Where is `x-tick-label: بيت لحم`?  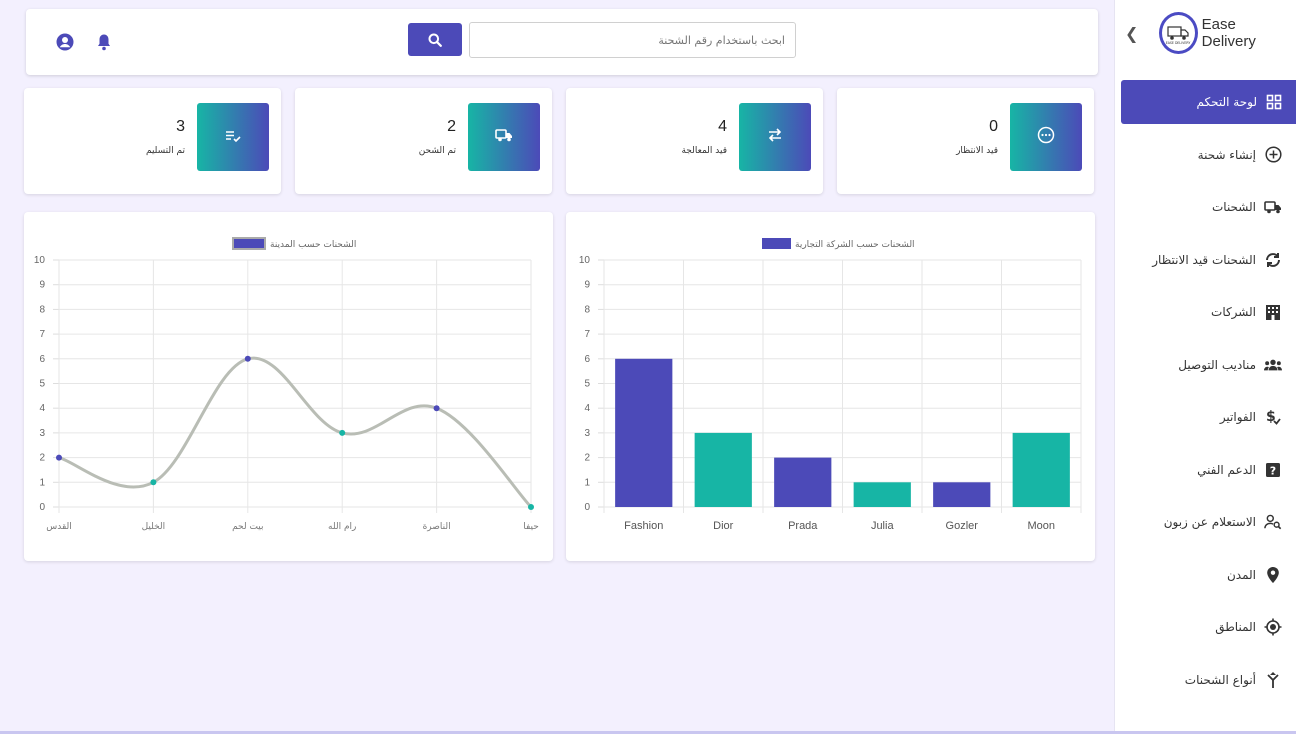
x-tick-label: بيت لحم is located at coordinates (247, 527).